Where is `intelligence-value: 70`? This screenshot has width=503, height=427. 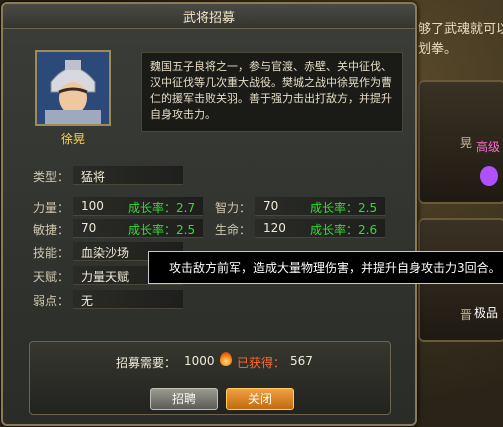 intelligence-value: 70 is located at coordinates (271, 206).